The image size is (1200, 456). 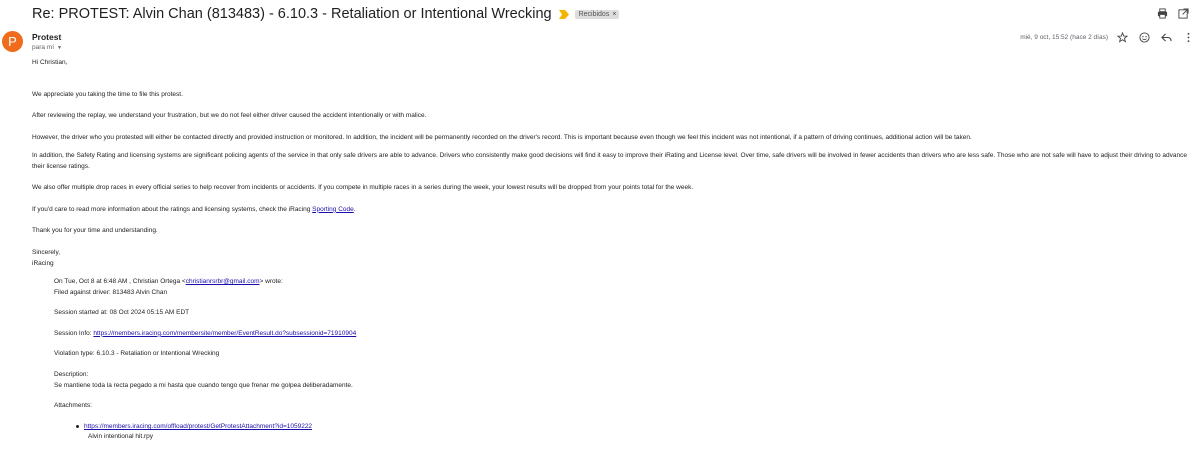 I want to click on recipient-line: para mí ▼, so click(x=47, y=47).